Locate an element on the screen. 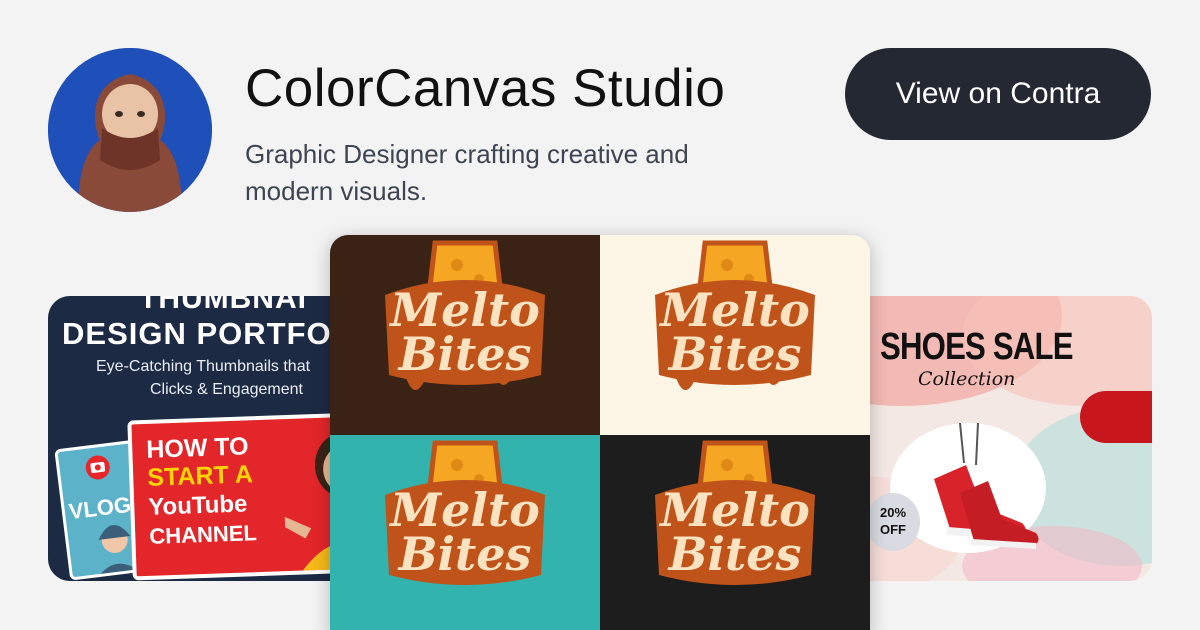 This screenshot has width=1200, height=630. discount-off: OFF is located at coordinates (893, 529).